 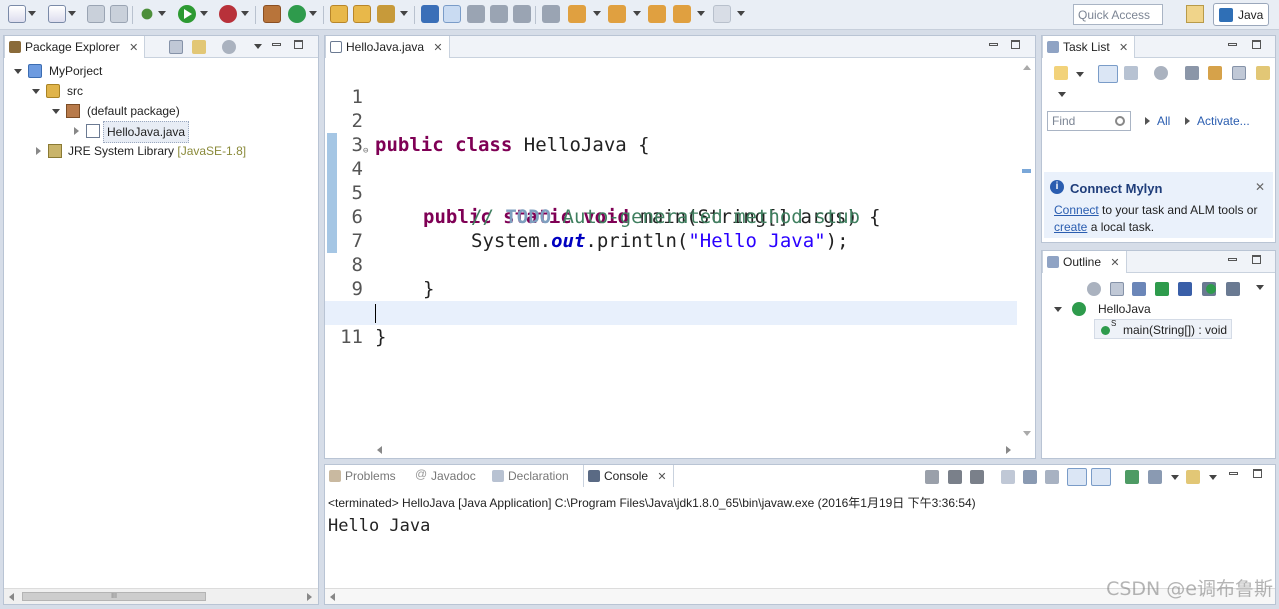 I want to click on scroll-down-icon, so click(x=1027, y=433).